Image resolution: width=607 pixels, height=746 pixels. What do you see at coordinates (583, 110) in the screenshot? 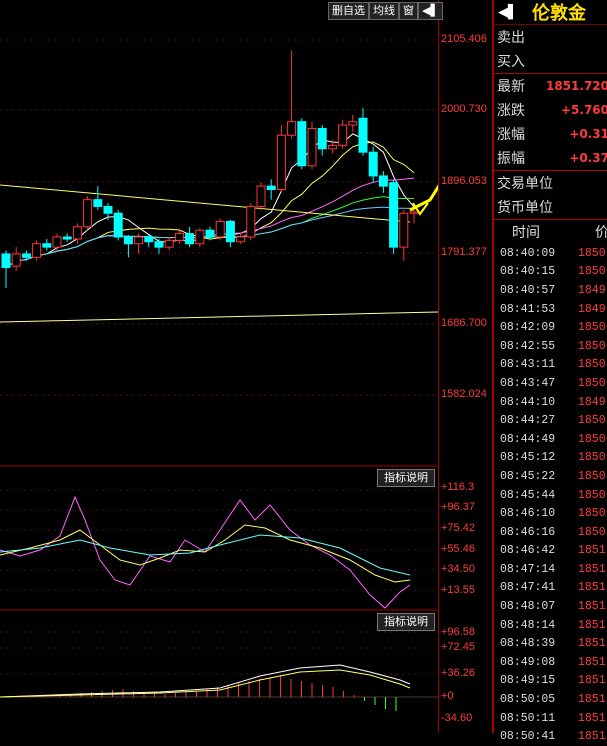
I see `change-value: +5.760` at bounding box center [583, 110].